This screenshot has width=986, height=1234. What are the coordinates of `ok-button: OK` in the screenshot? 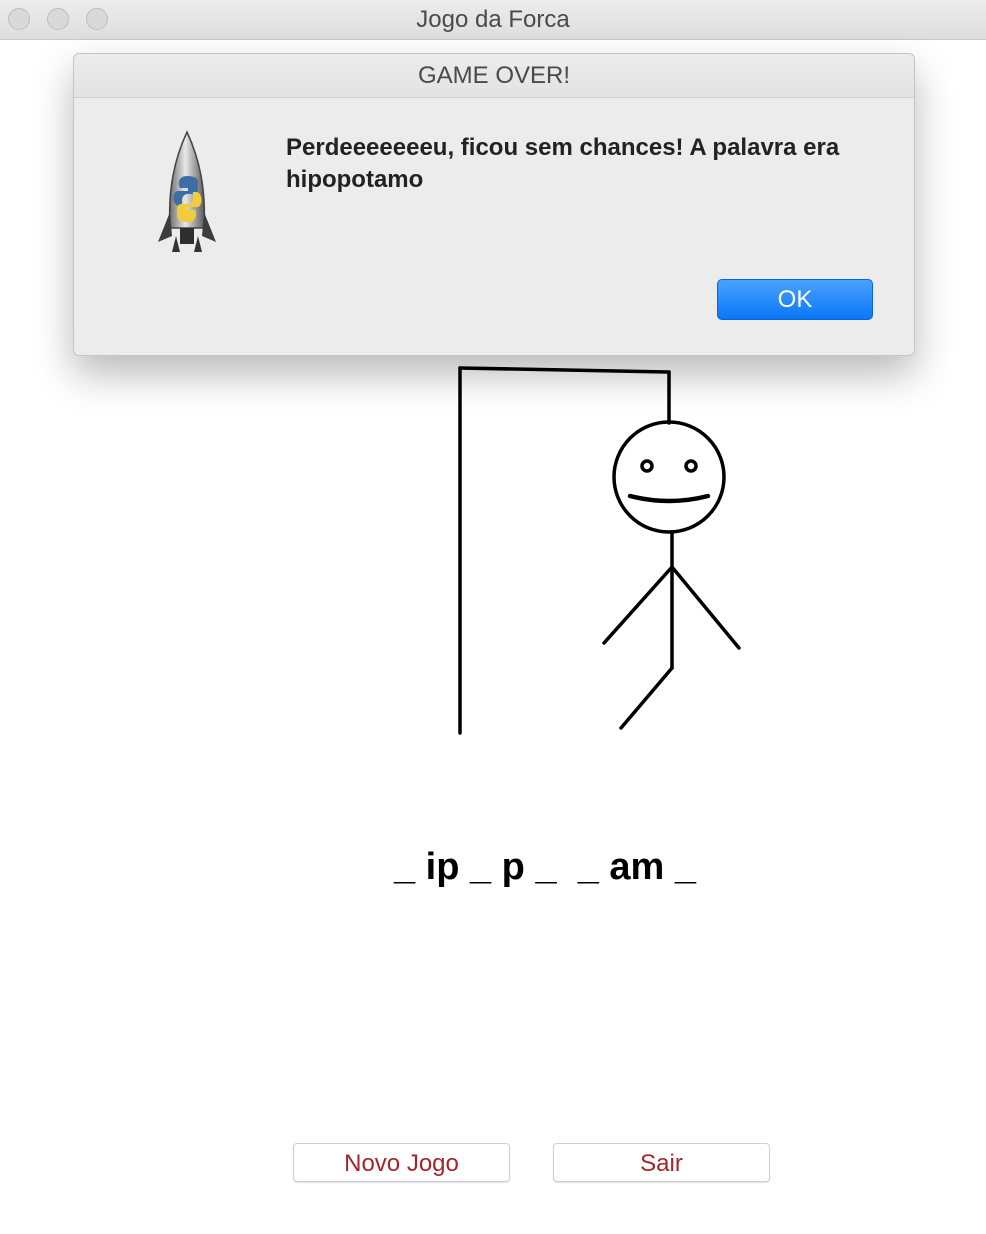 It's located at (795, 299).